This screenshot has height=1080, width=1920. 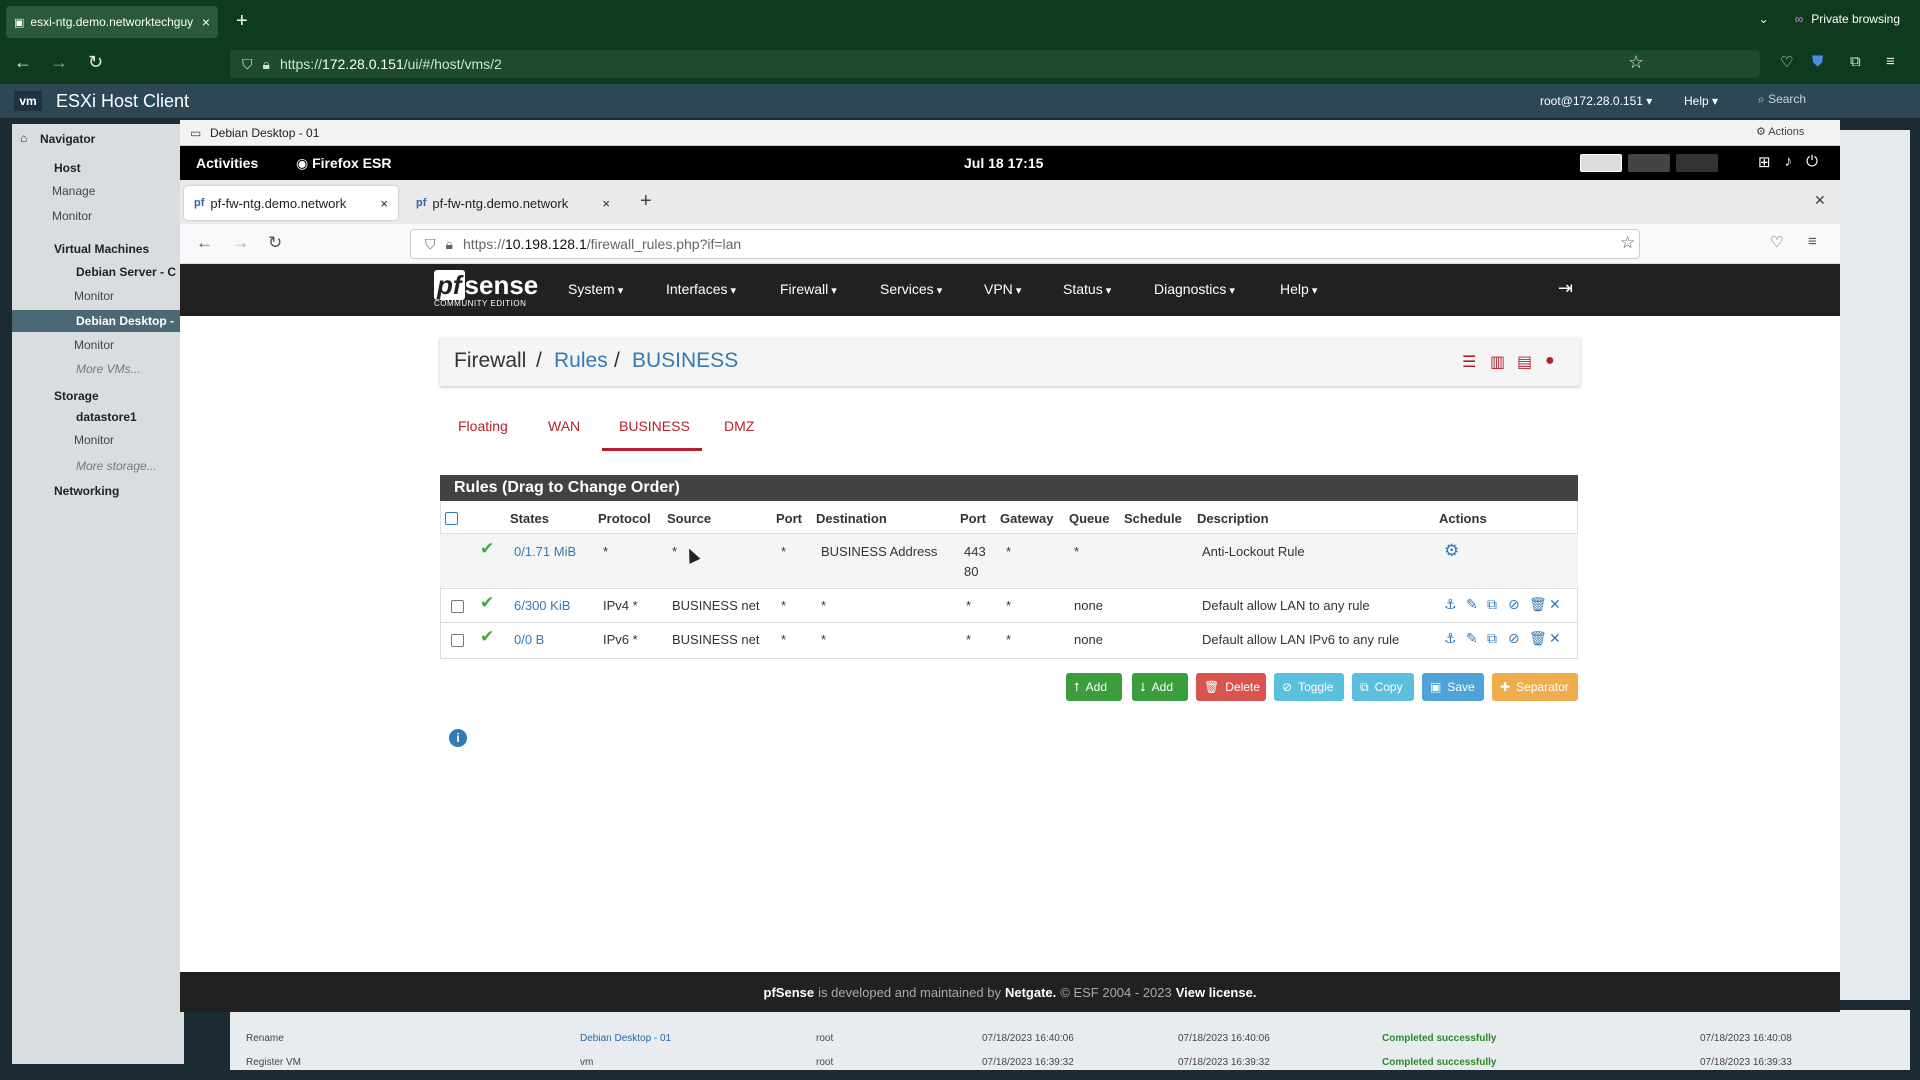 What do you see at coordinates (1231, 687) in the screenshot?
I see `delete-button: 🗑︎ Delete` at bounding box center [1231, 687].